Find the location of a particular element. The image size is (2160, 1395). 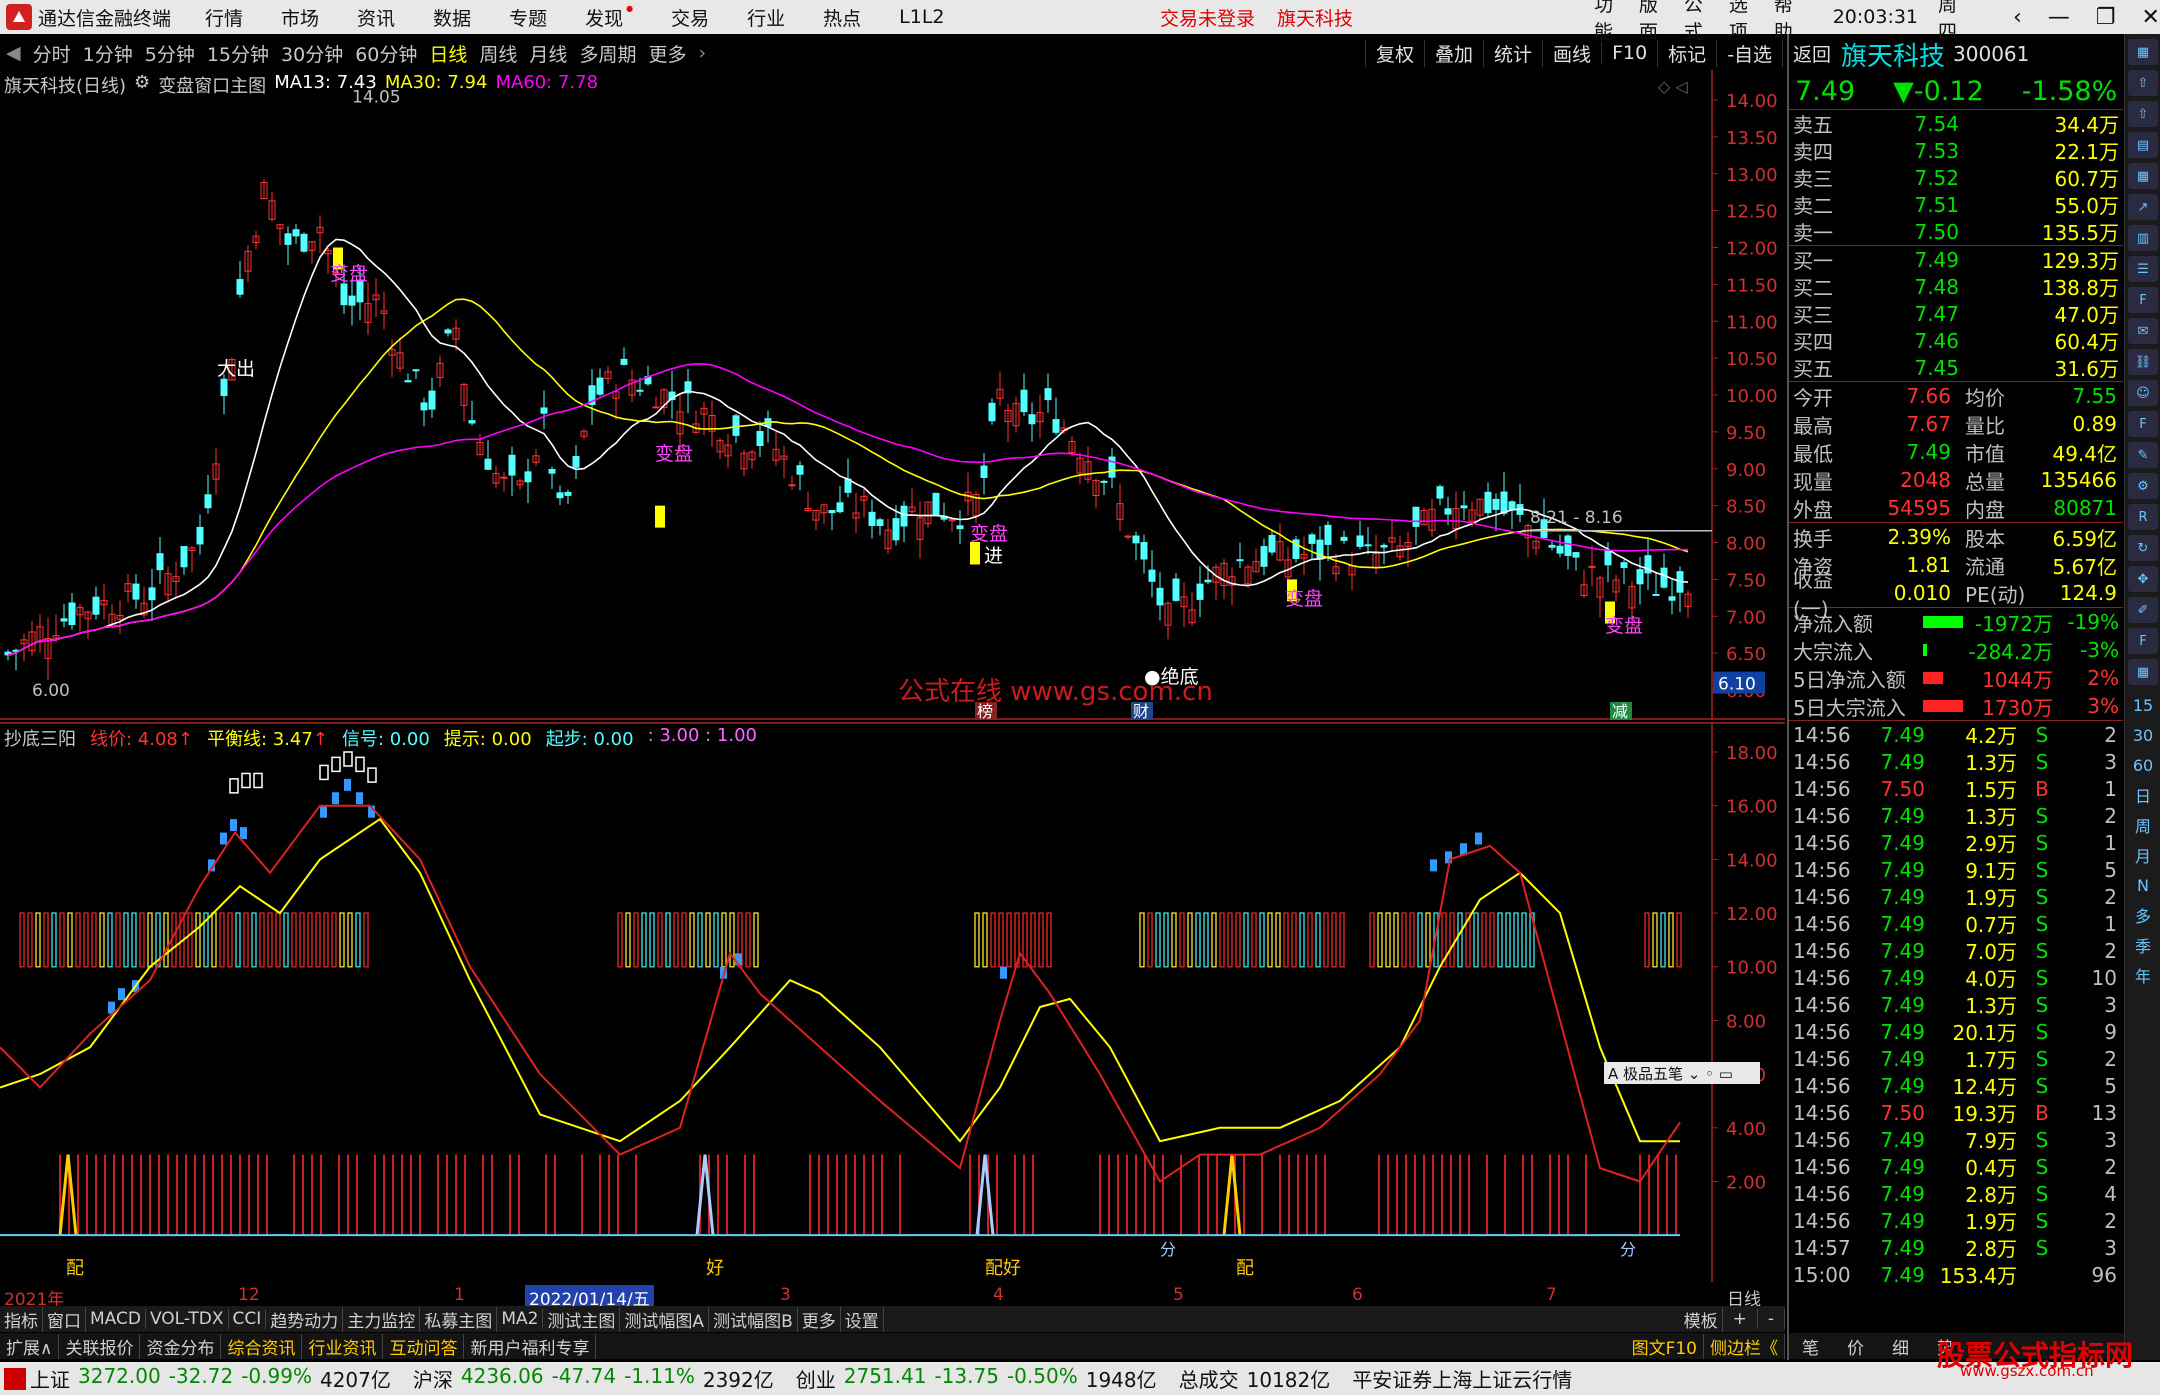

chart-line-icon: ↗ is located at coordinates (2143, 207).